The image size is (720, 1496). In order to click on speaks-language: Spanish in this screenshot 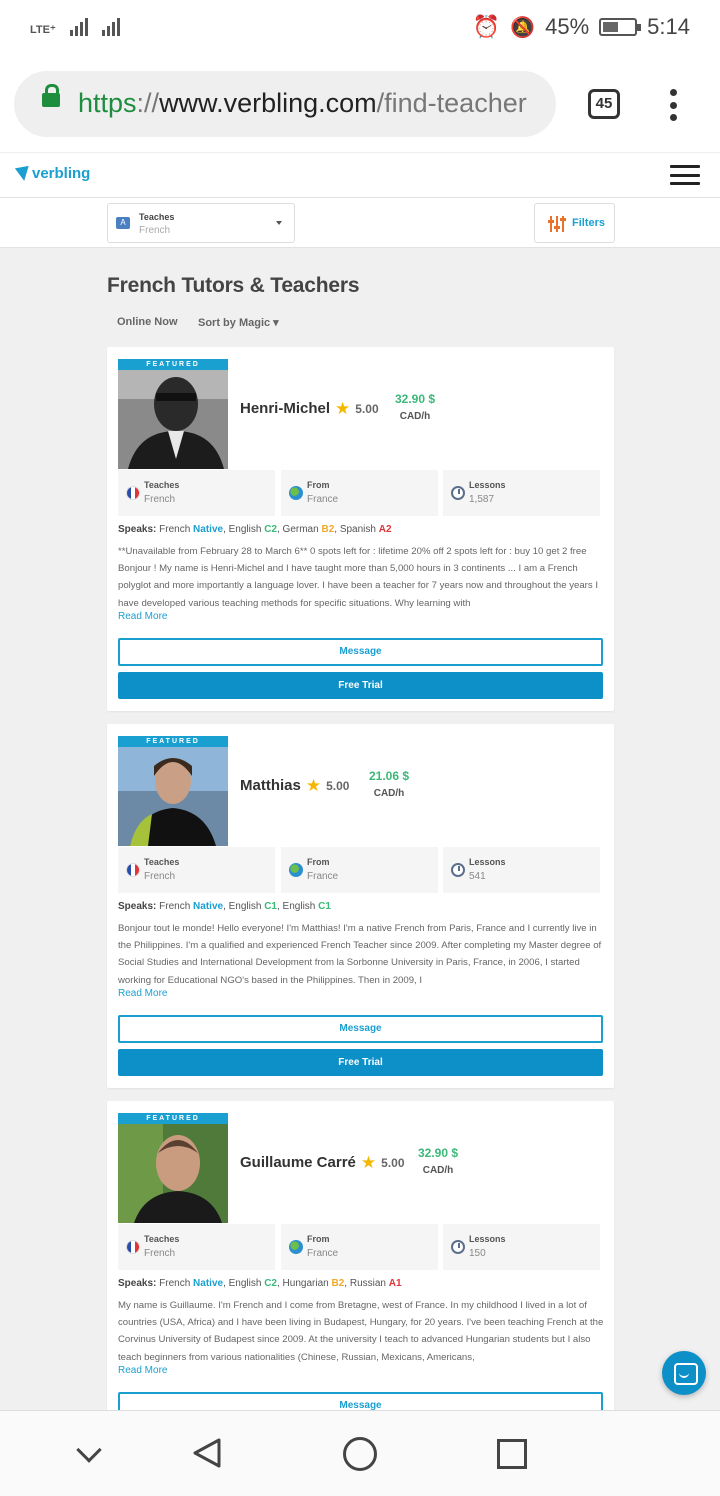, I will do `click(358, 529)`.